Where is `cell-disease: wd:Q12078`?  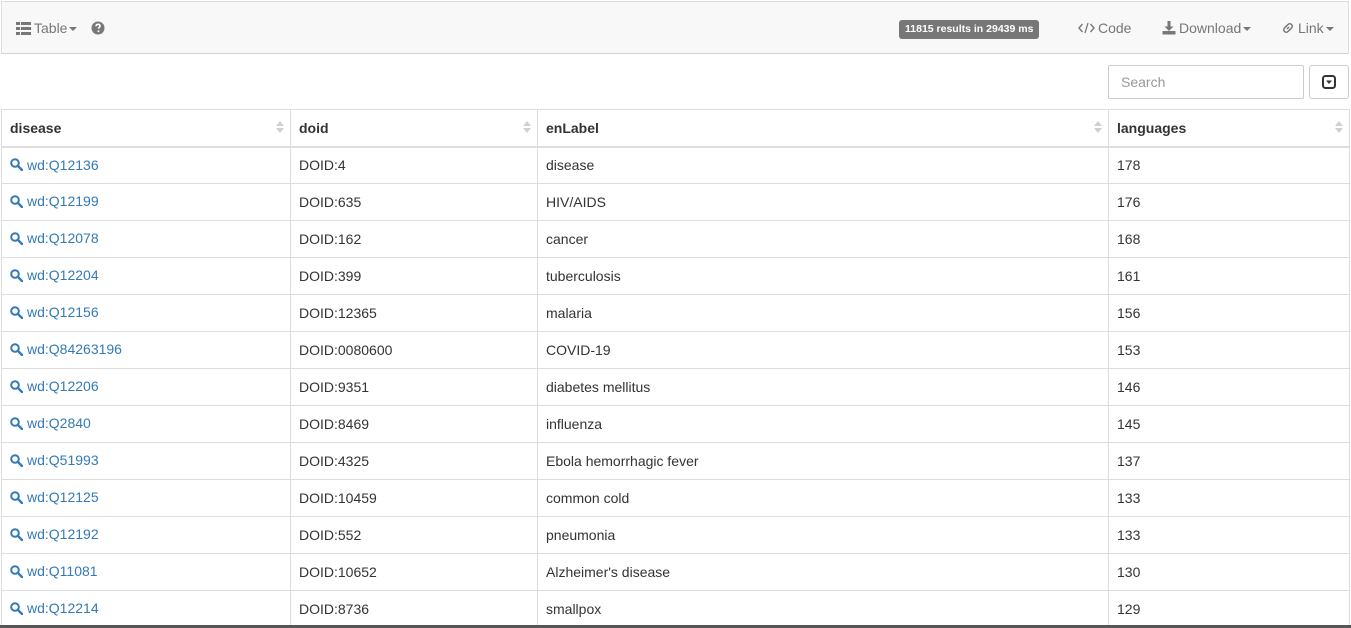 cell-disease: wd:Q12078 is located at coordinates (146, 239).